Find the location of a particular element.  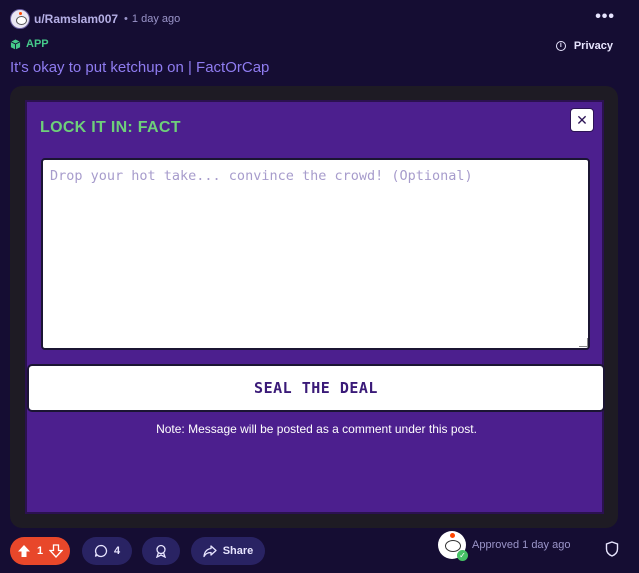

lock-in-heading: LOCK IT IN: FACT is located at coordinates (110, 127).